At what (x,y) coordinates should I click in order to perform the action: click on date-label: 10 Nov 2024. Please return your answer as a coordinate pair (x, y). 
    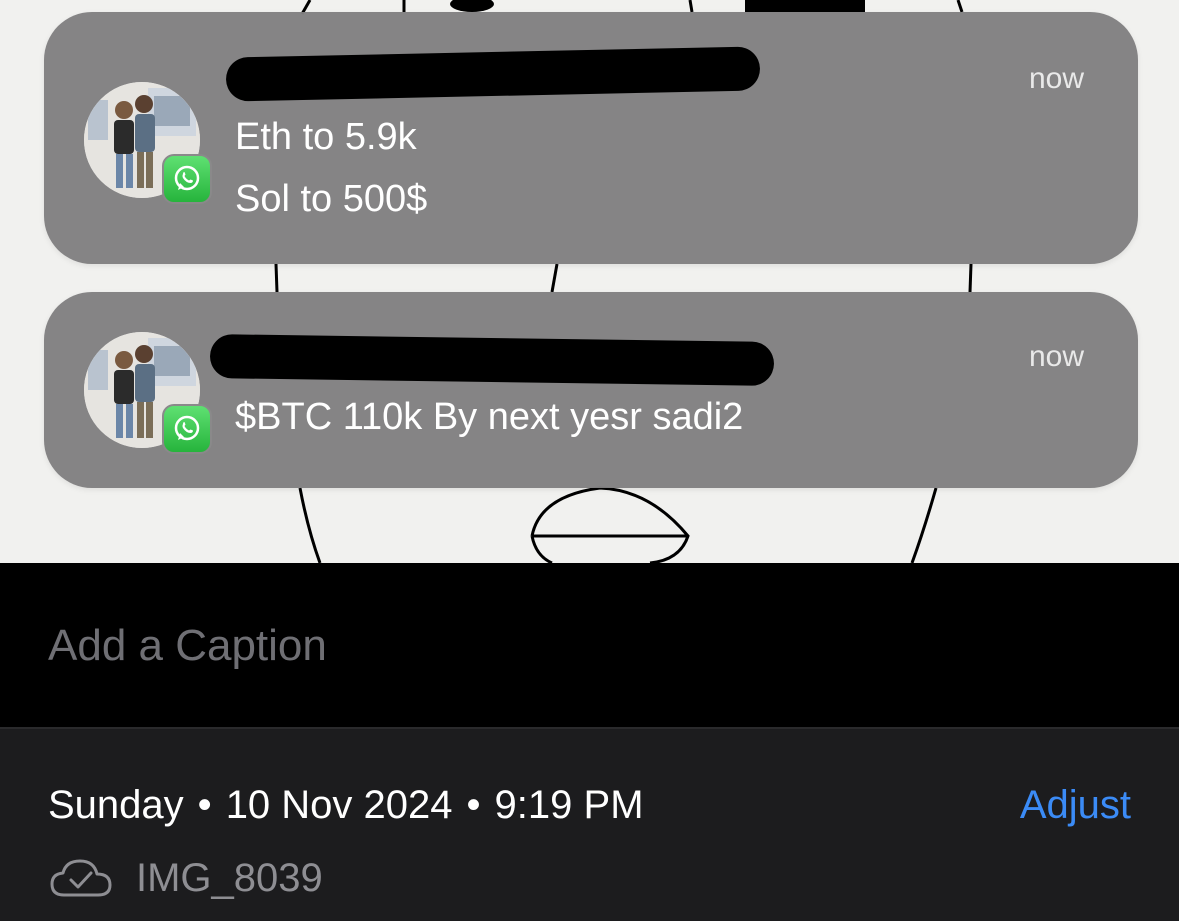
    Looking at the image, I should click on (339, 805).